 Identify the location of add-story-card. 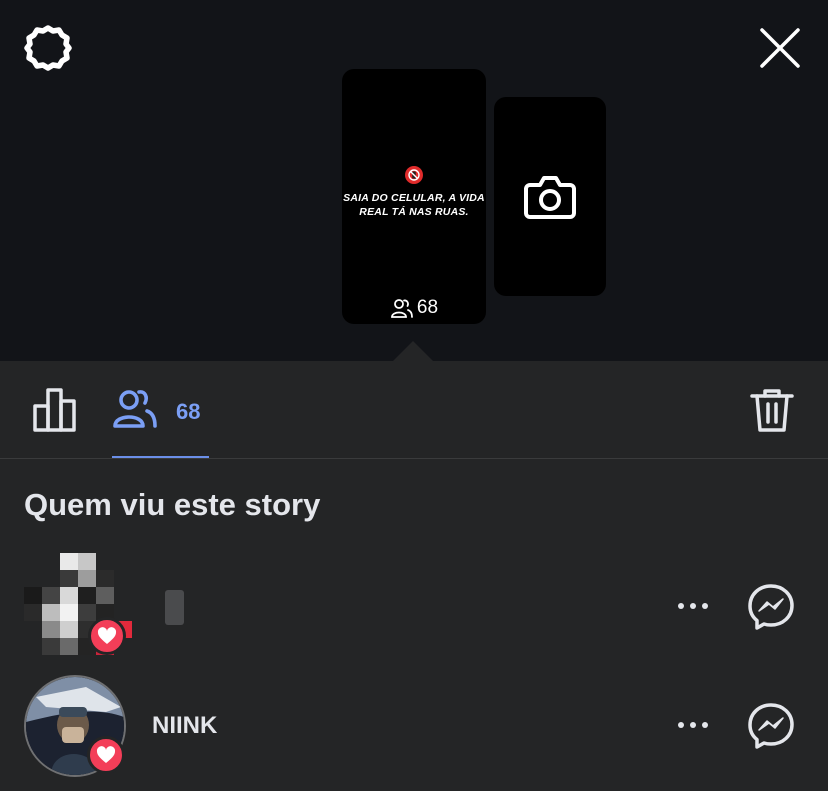
(550, 196).